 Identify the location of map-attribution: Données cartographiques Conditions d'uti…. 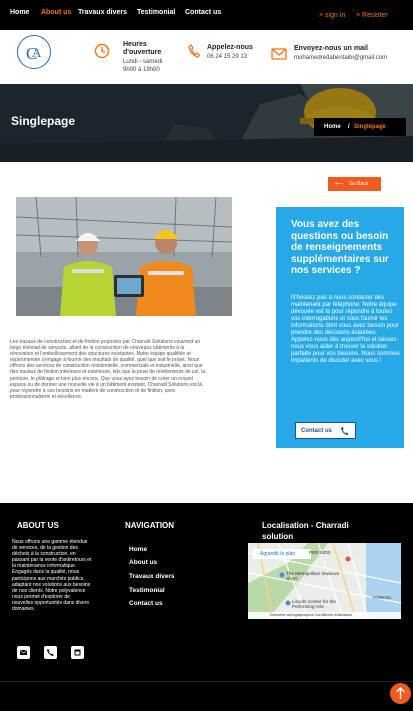
(324, 615).